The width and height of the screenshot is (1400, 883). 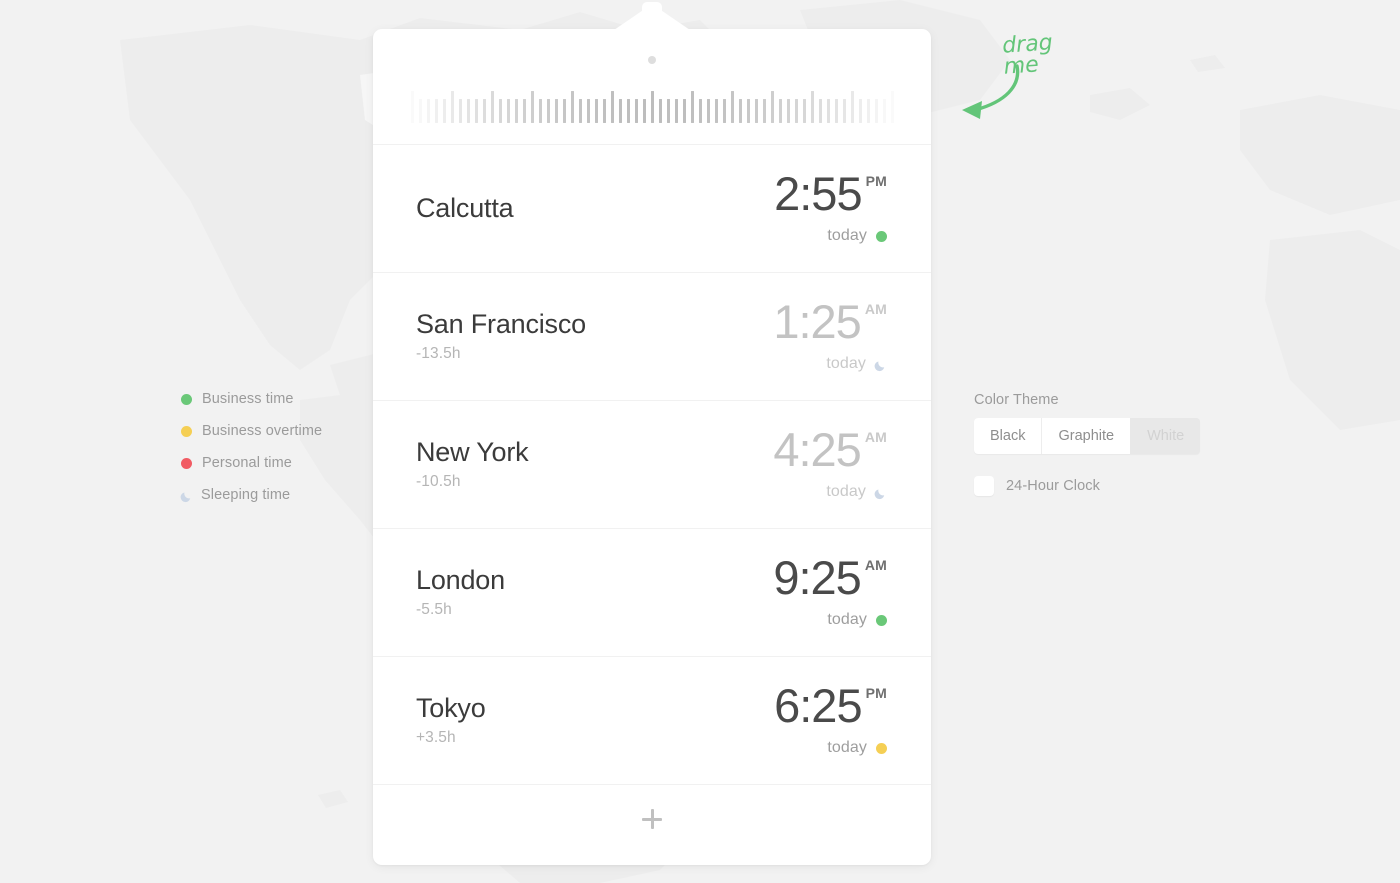 I want to click on slider-knob-dot-icon, so click(x=652, y=60).